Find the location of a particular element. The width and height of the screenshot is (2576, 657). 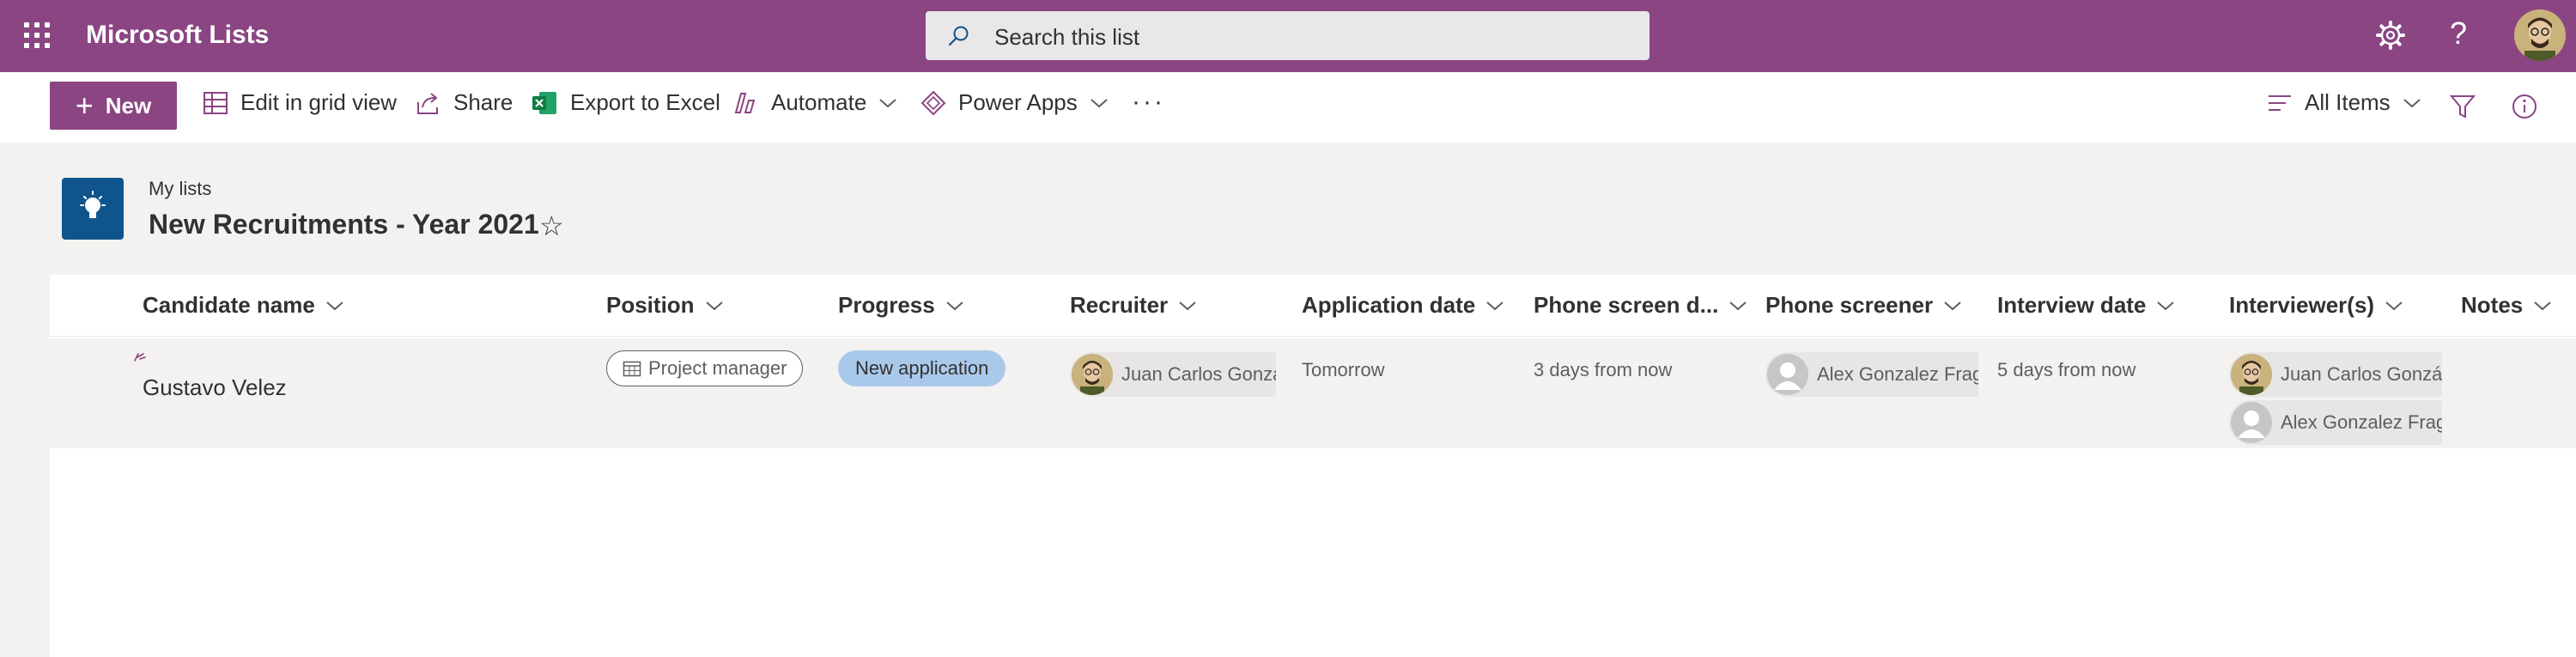

column-header-notes: Notes is located at coordinates (2507, 305).